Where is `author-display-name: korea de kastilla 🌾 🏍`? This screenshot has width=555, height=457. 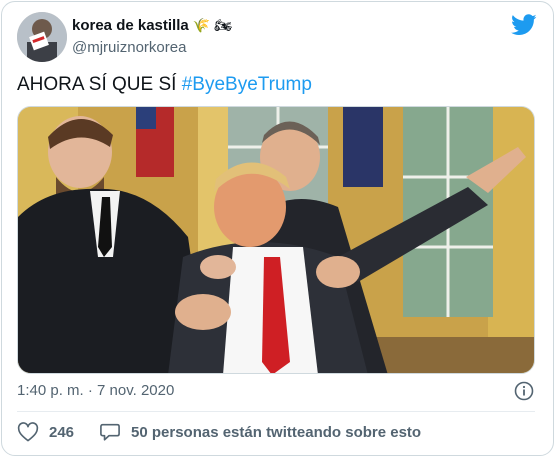
author-display-name: korea de kastilla 🌾 🏍 is located at coordinates (152, 25).